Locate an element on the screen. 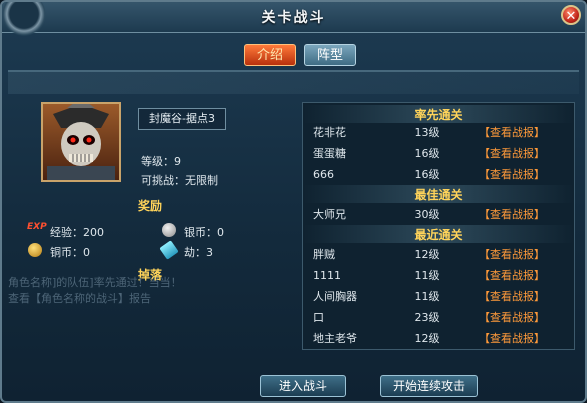 This screenshot has height=403, width=587. player-name: 地主老爷 is located at coordinates (335, 338).